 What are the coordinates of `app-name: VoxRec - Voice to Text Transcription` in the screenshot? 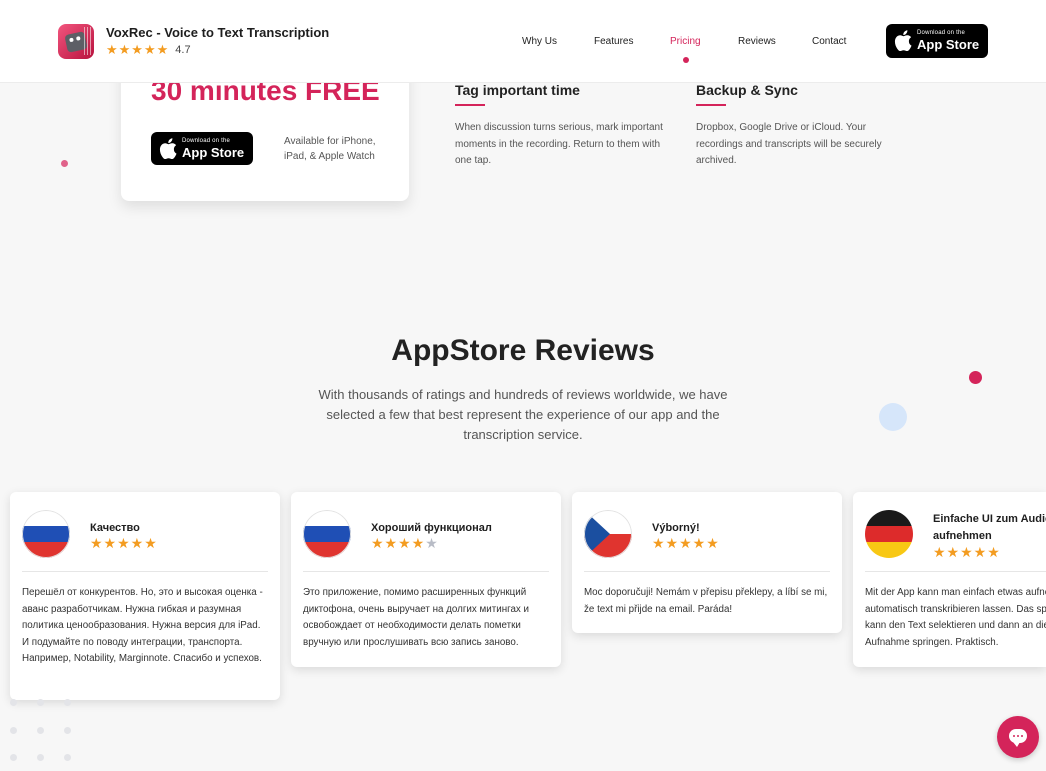 It's located at (217, 32).